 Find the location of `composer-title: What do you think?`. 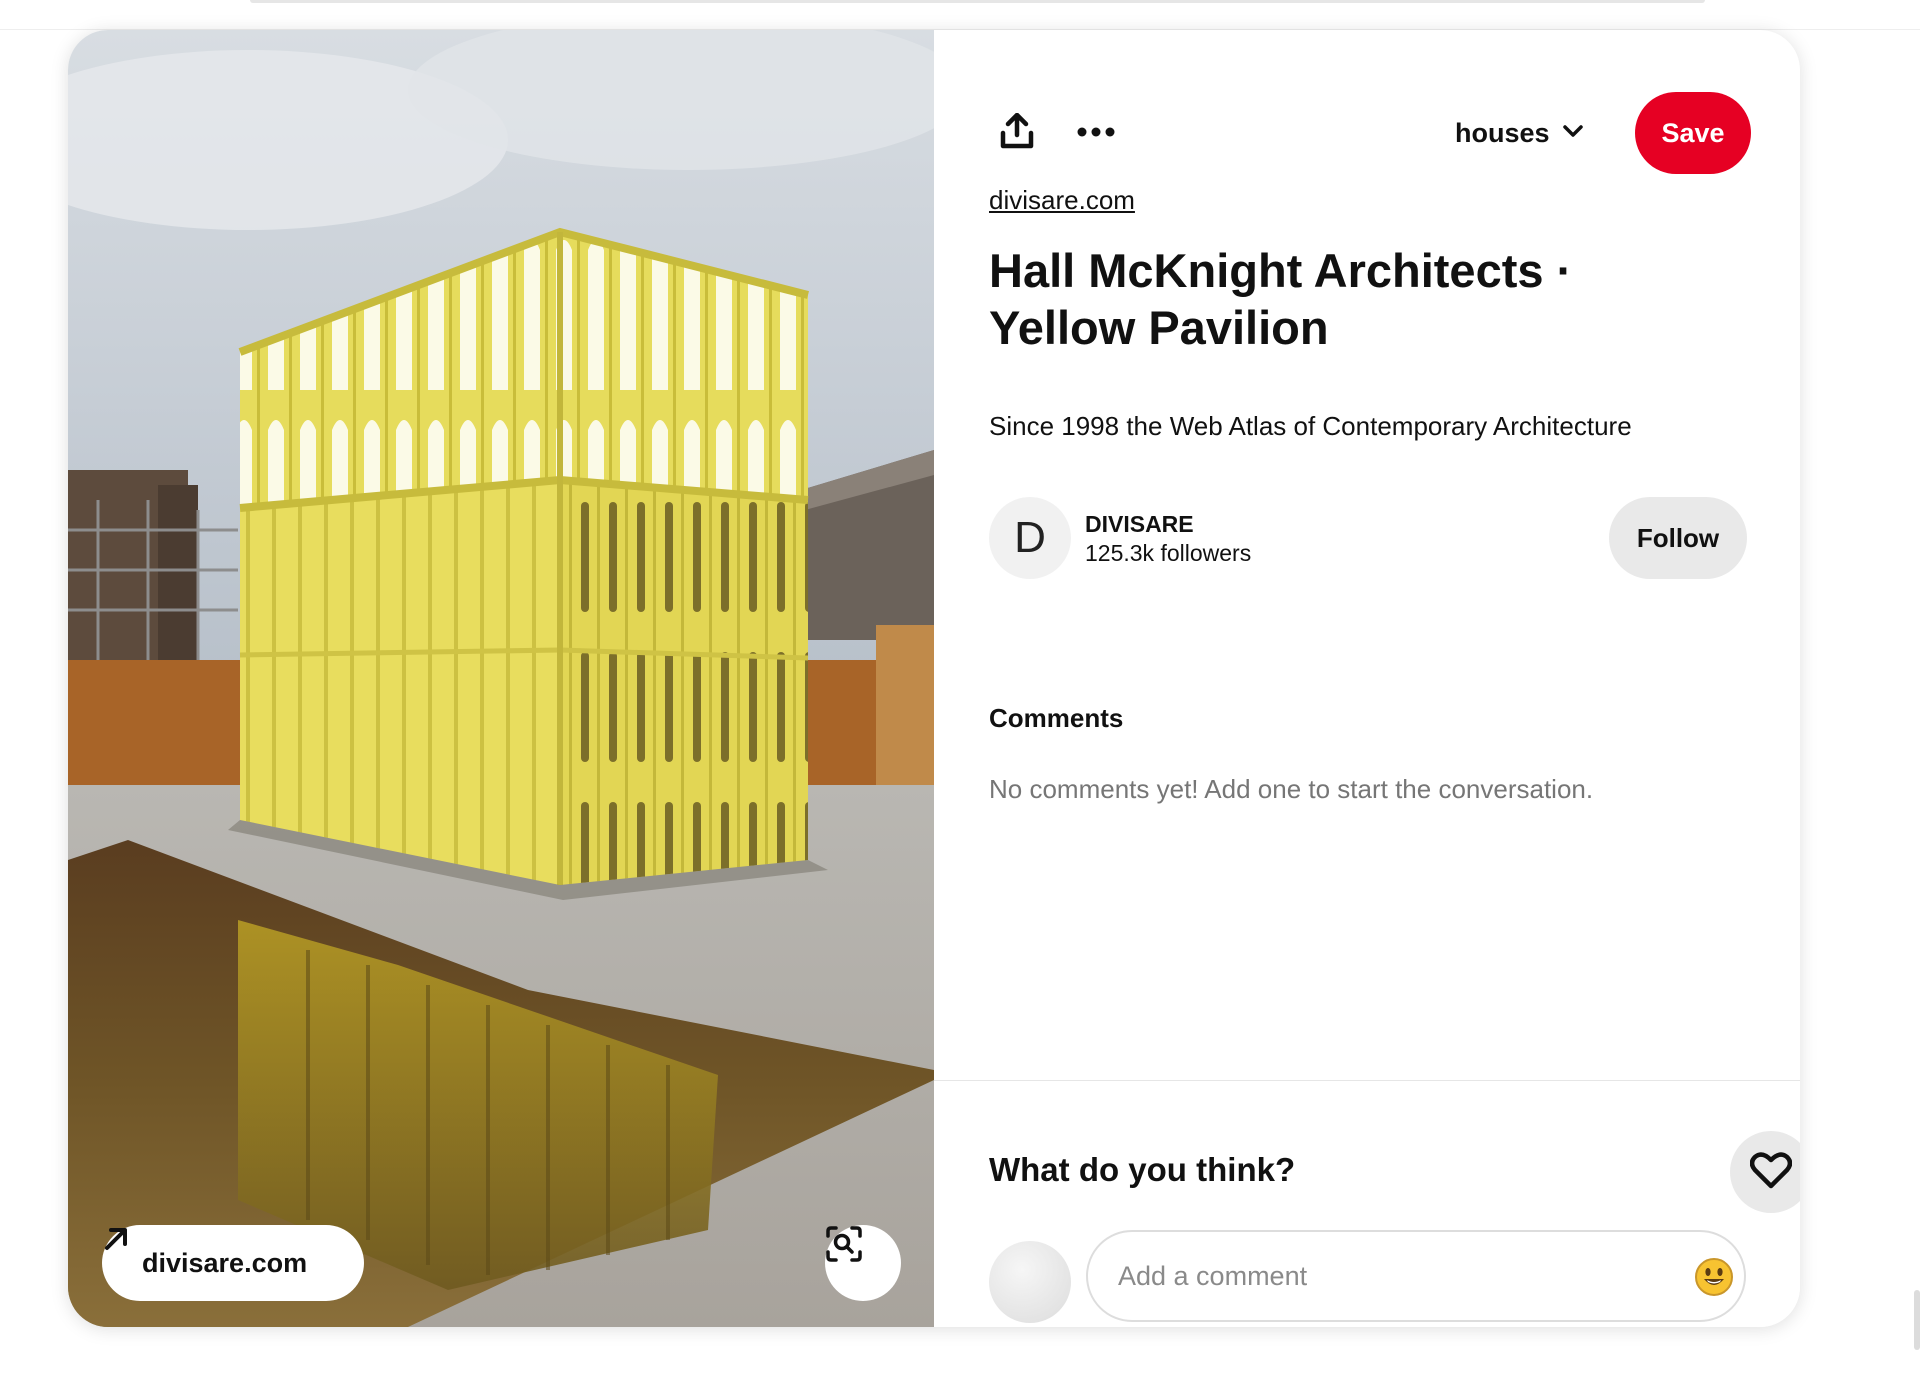

composer-title: What do you think? is located at coordinates (1142, 1169).